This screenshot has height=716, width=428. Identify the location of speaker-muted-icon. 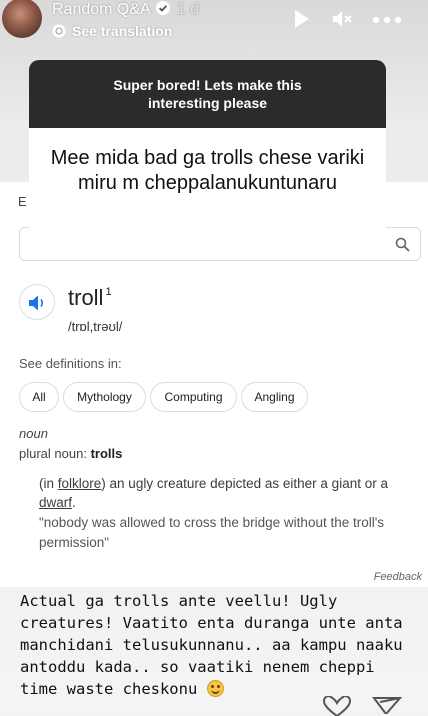
(342, 19).